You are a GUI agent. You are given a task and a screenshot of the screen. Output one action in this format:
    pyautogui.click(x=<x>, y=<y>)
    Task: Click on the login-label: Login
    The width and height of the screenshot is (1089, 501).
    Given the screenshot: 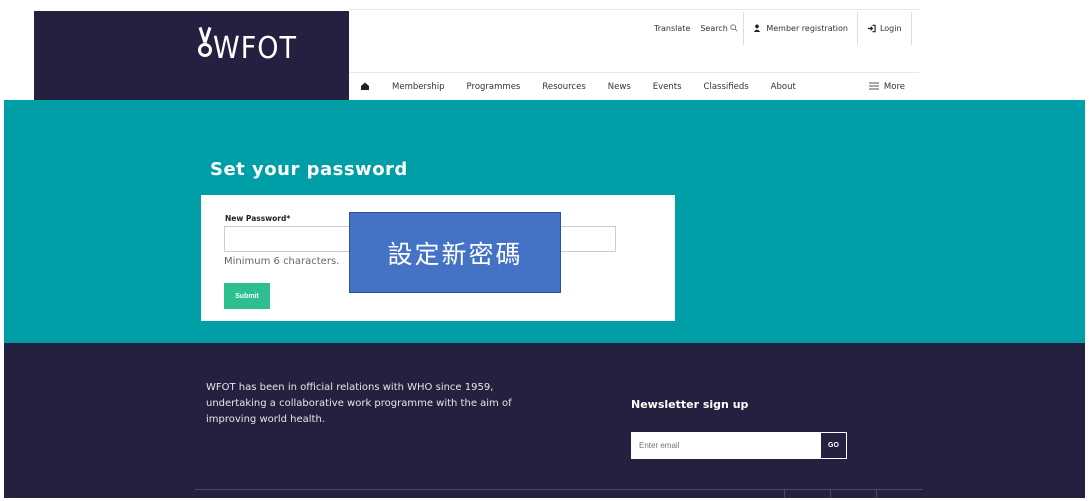 What is the action you would take?
    pyautogui.click(x=890, y=28)
    